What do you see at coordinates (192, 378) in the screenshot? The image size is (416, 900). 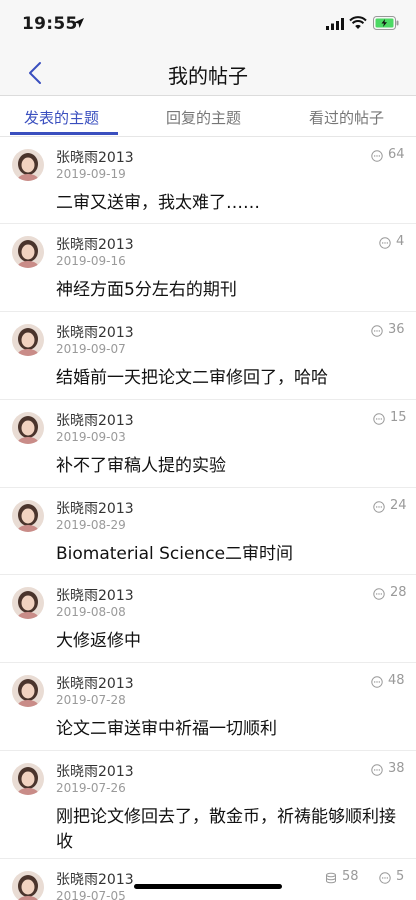 I see `post-title: 结婚前一天把论文二审修回了，哈哈` at bounding box center [192, 378].